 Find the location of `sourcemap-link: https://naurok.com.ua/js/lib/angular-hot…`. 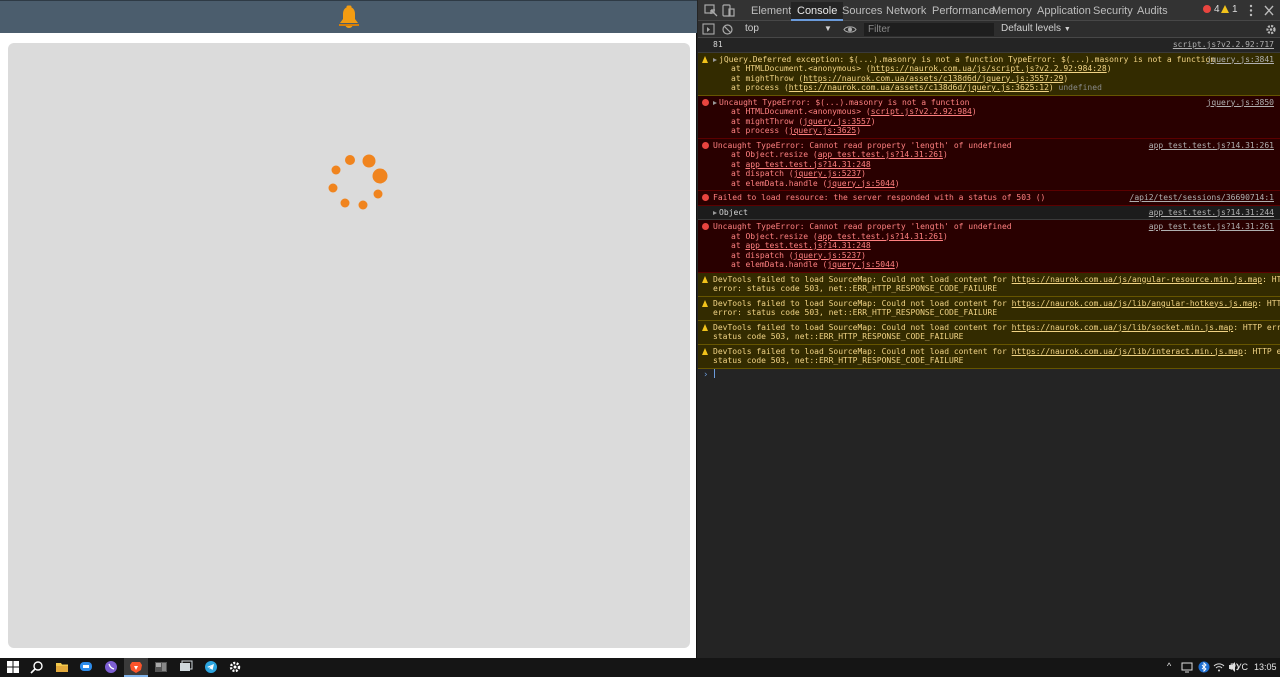

sourcemap-link: https://naurok.com.ua/js/lib/angular-hot… is located at coordinates (1135, 303).